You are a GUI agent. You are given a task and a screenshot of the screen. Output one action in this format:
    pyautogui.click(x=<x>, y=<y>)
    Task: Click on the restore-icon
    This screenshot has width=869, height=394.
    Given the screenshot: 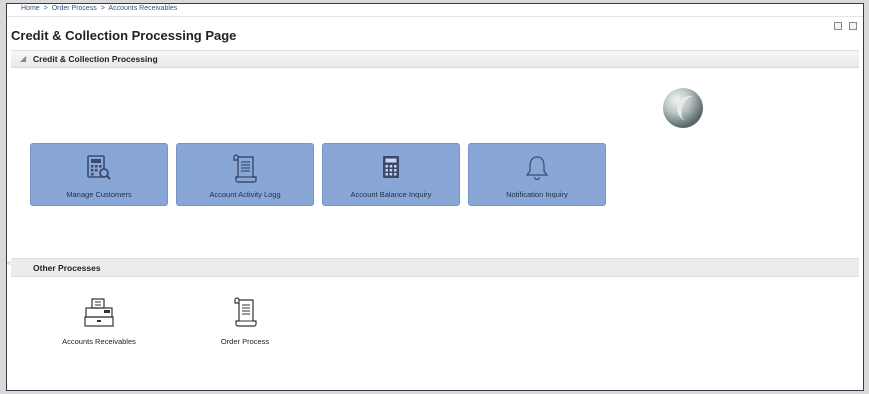 What is the action you would take?
    pyautogui.click(x=838, y=26)
    